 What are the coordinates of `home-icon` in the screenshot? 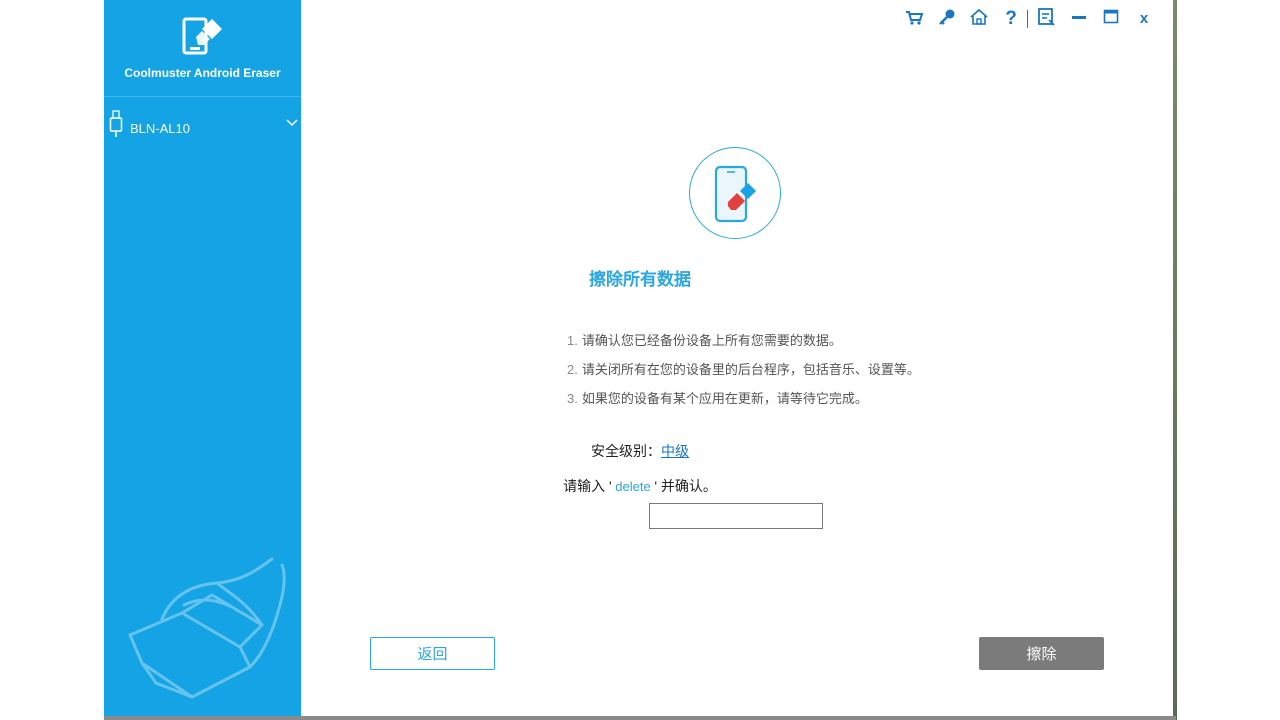 It's located at (979, 17).